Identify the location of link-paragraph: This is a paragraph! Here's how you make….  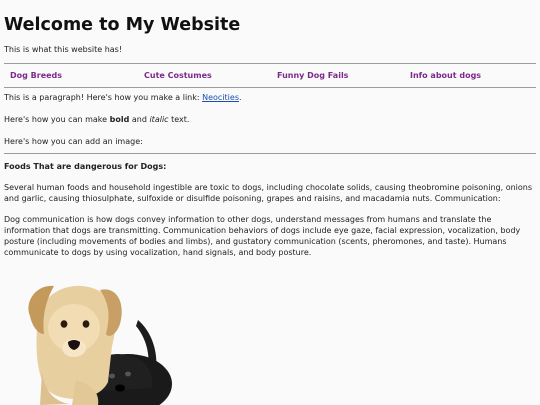
(270, 97).